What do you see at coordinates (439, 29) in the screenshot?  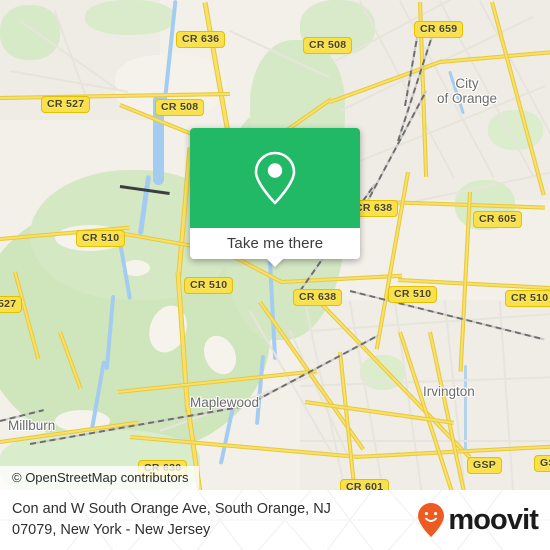 I see `road-shield: CR 659` at bounding box center [439, 29].